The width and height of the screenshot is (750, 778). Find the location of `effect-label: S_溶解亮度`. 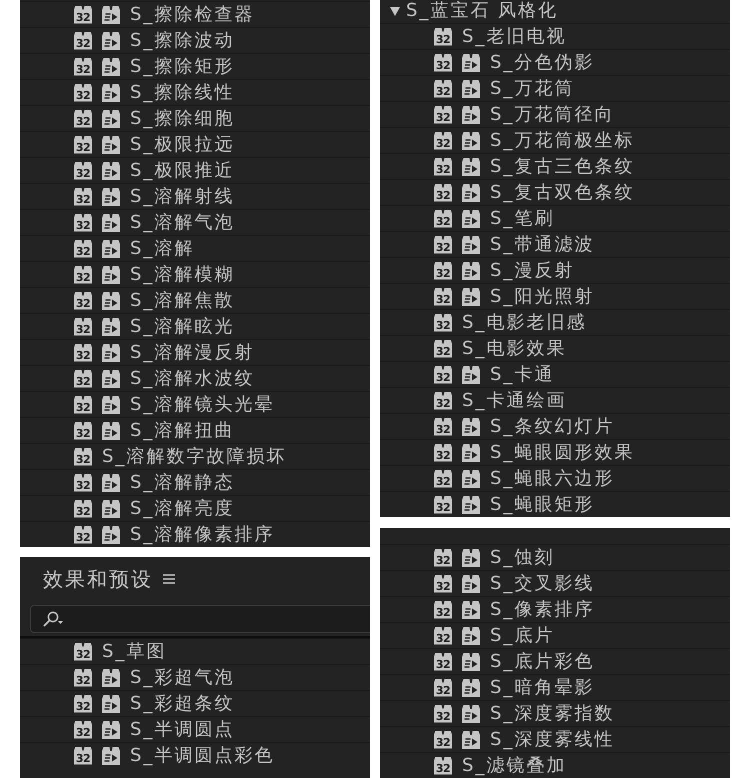

effect-label: S_溶解亮度 is located at coordinates (182, 509).